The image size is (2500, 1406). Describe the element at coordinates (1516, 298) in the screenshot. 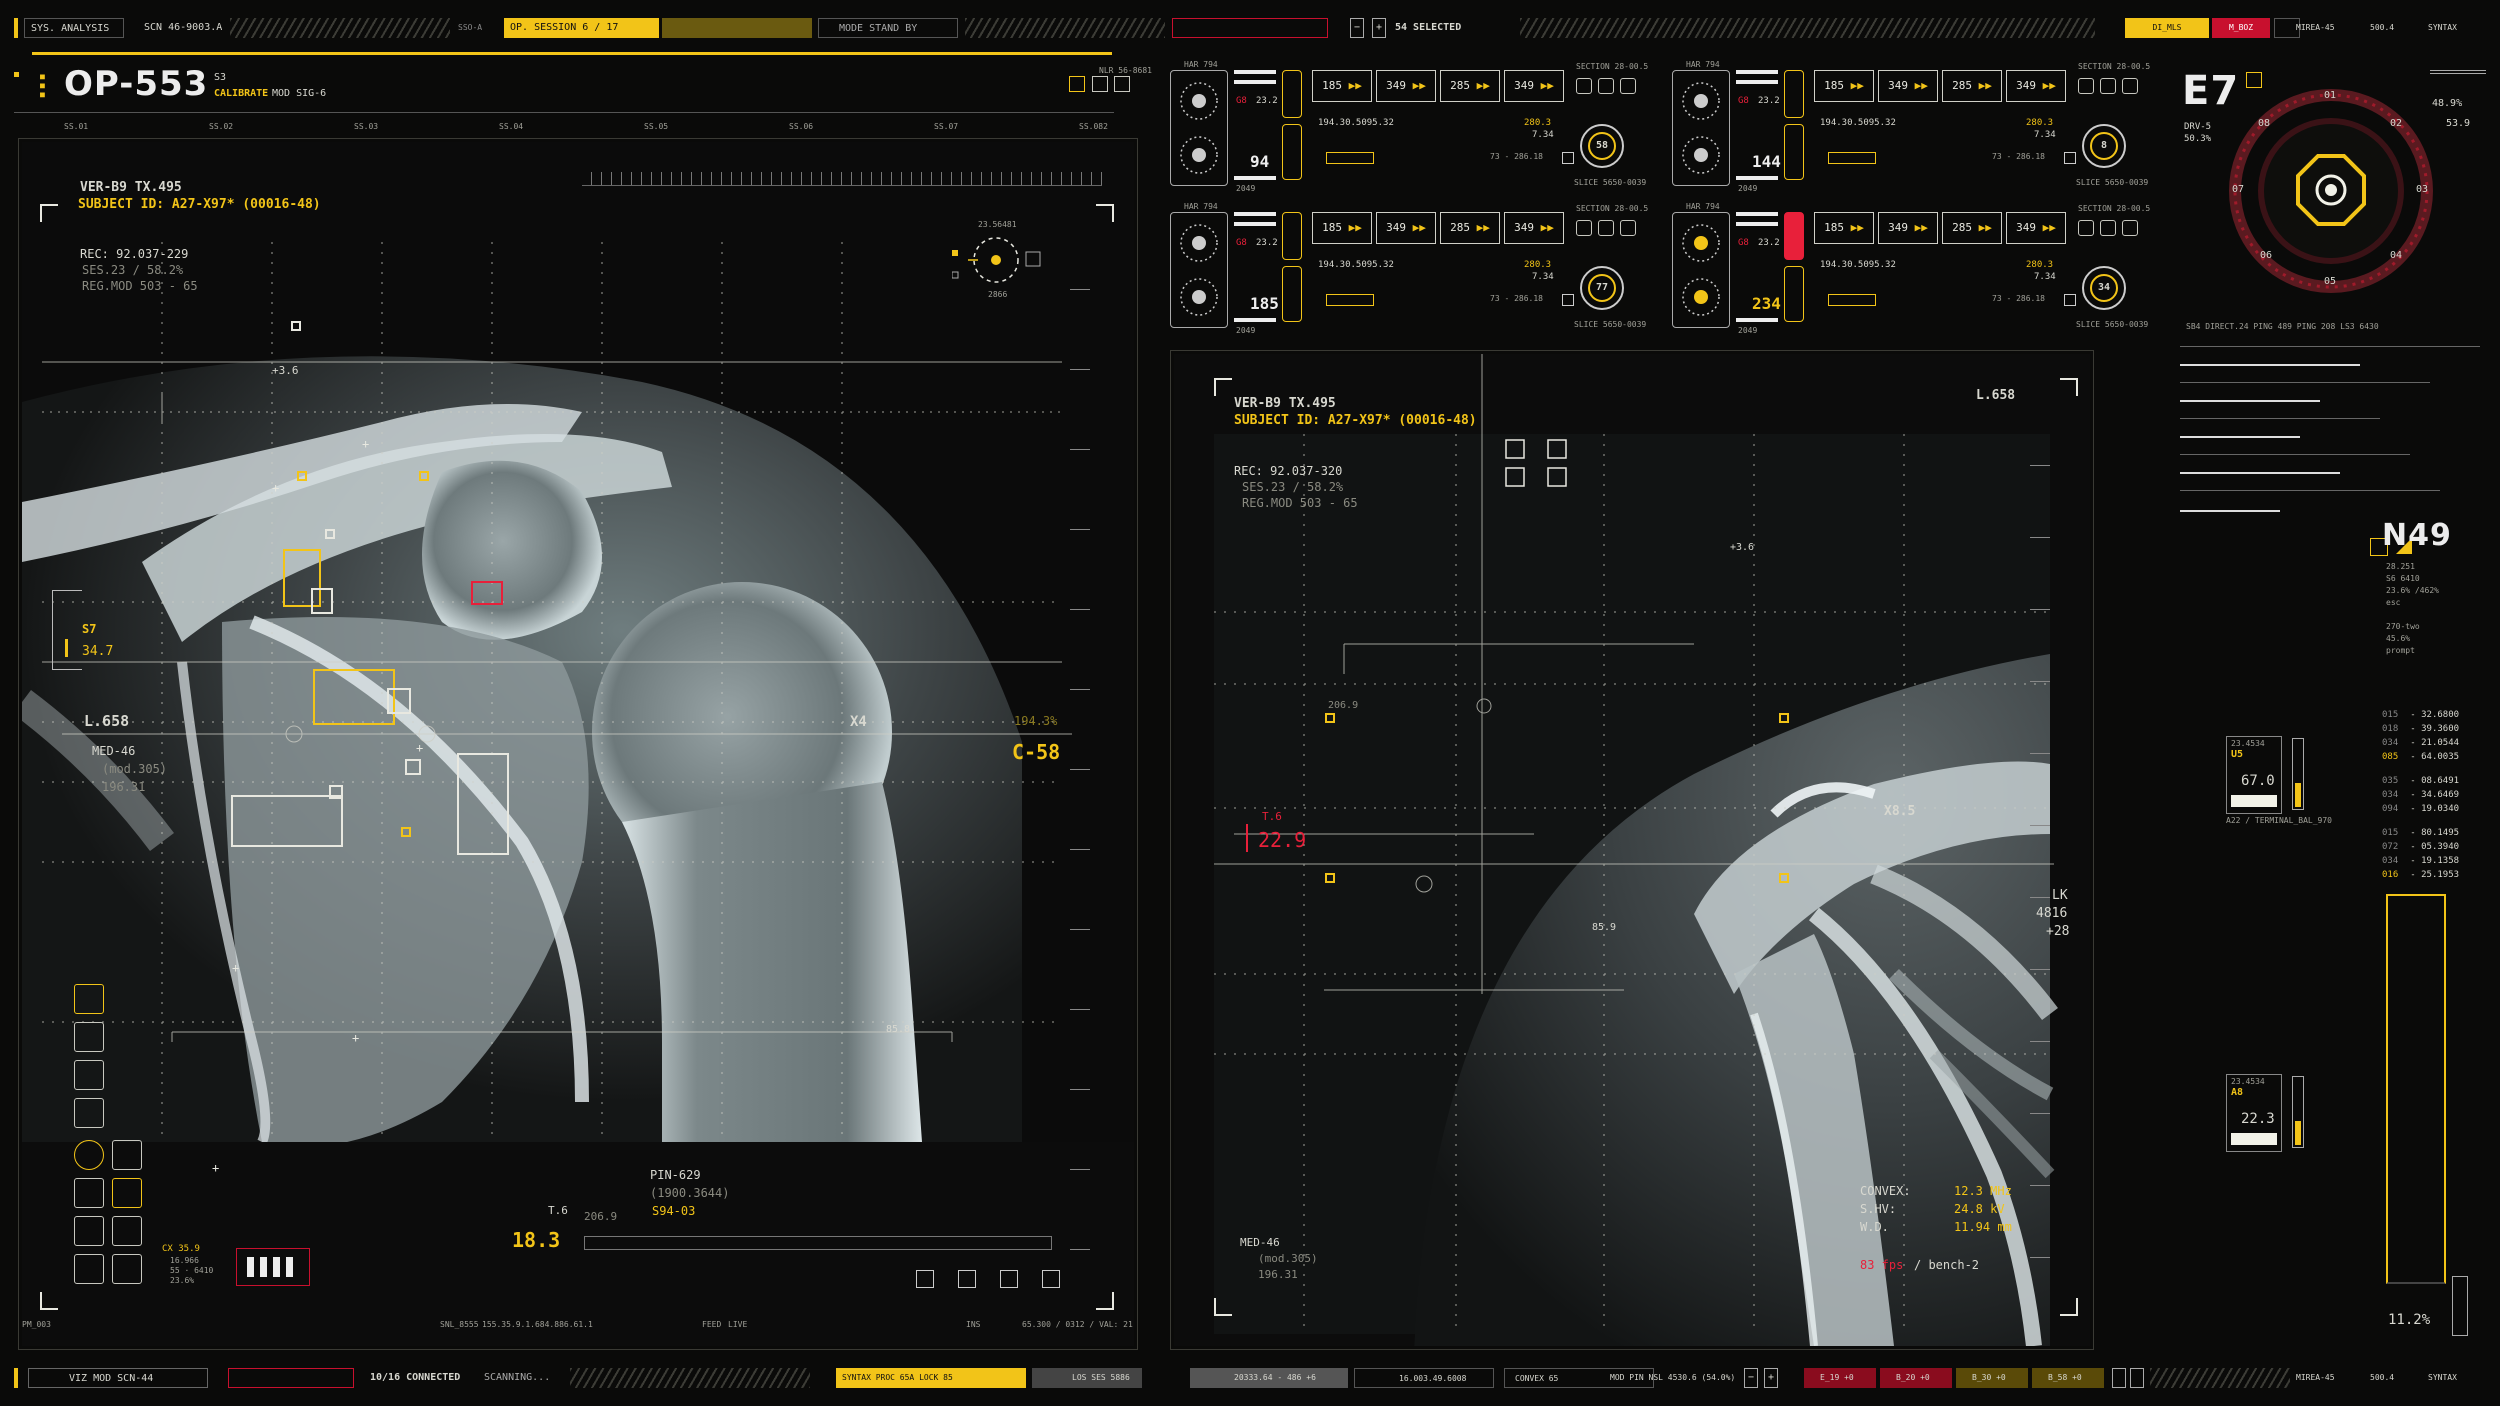

I see `module-range: 73 - 286.18` at that location.